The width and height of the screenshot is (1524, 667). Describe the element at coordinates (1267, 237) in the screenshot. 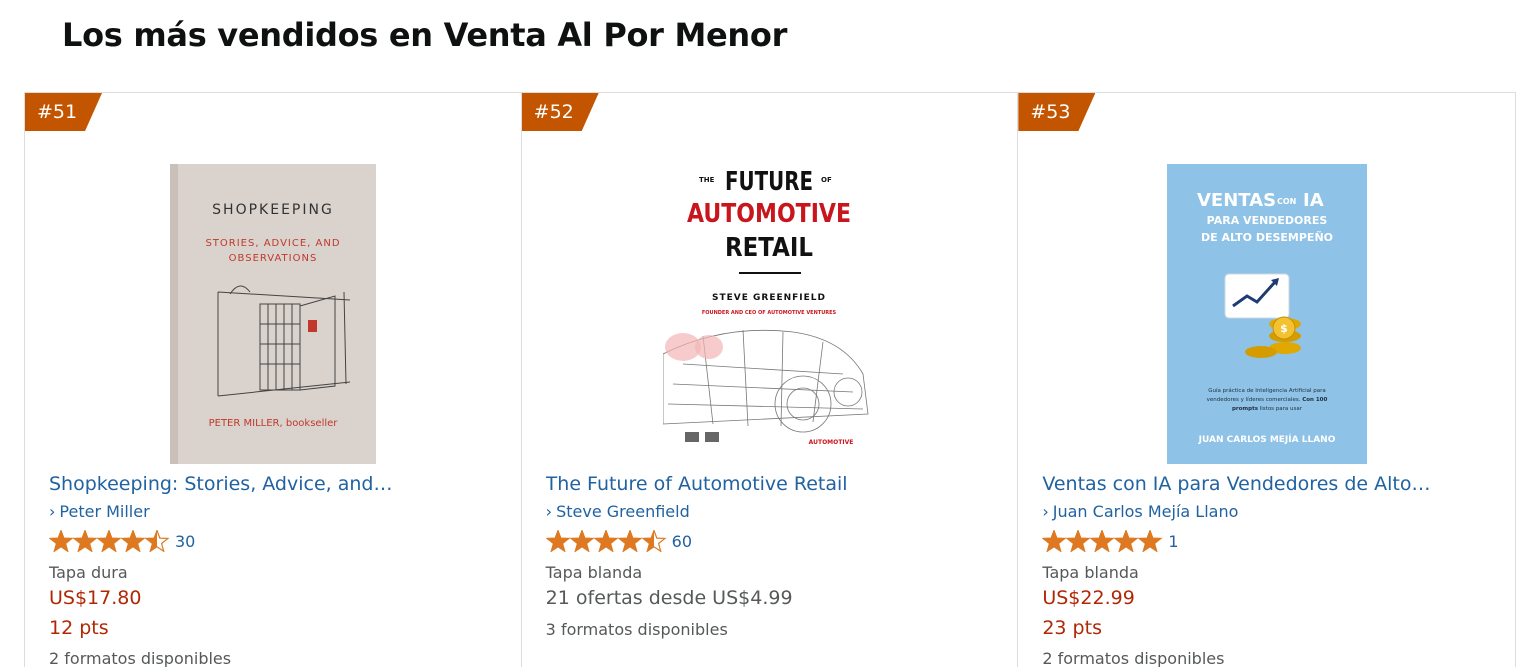

I see `svg-text: DE ALTO DESEMPEÑO` at that location.